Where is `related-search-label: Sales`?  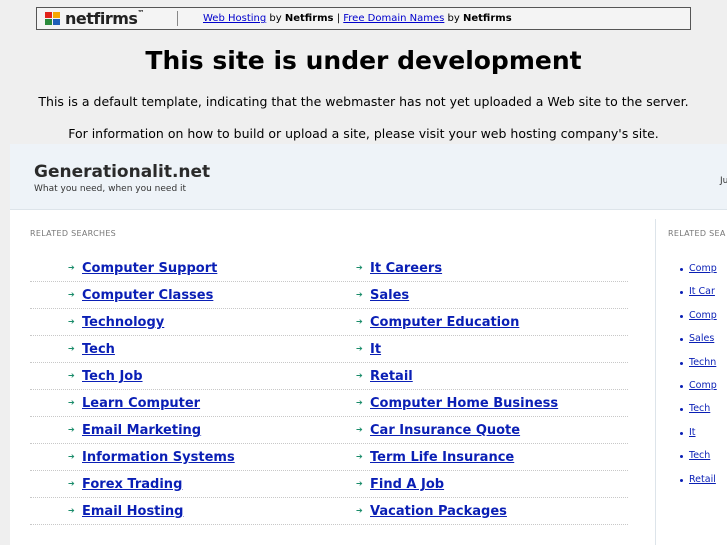
related-search-label: Sales is located at coordinates (390, 295).